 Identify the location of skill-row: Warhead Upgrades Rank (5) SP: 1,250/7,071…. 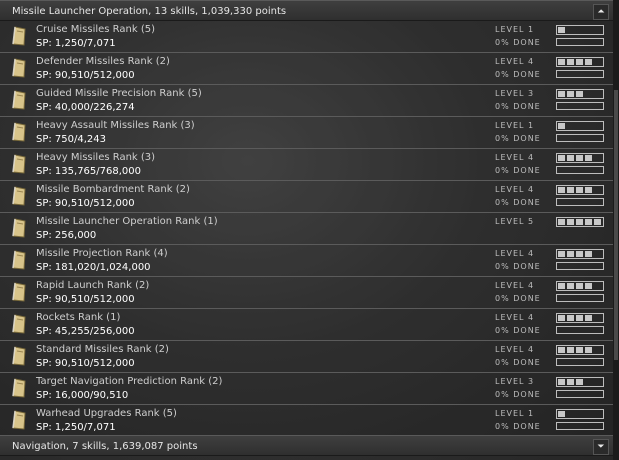
(306, 421).